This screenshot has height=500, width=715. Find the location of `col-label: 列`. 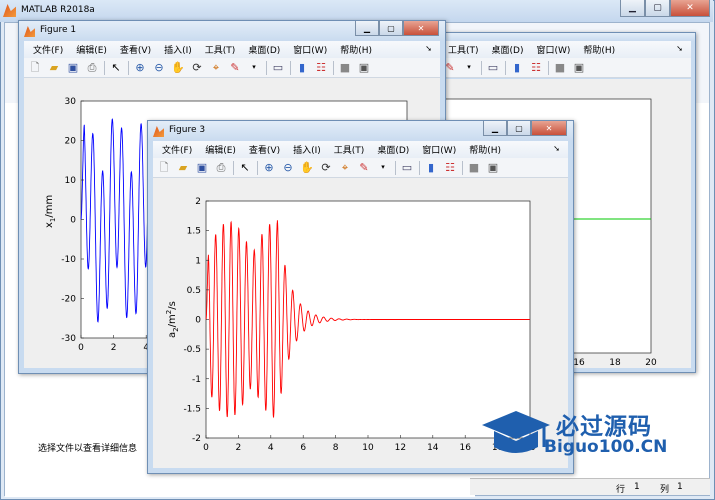

col-label: 列 is located at coordinates (665, 490).